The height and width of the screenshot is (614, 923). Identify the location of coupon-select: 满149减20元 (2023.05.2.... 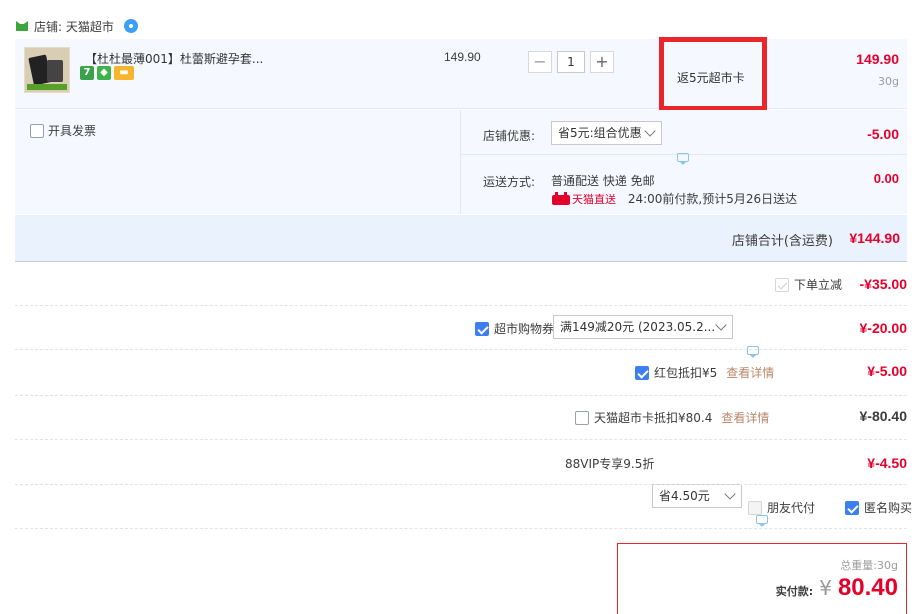
(643, 327).